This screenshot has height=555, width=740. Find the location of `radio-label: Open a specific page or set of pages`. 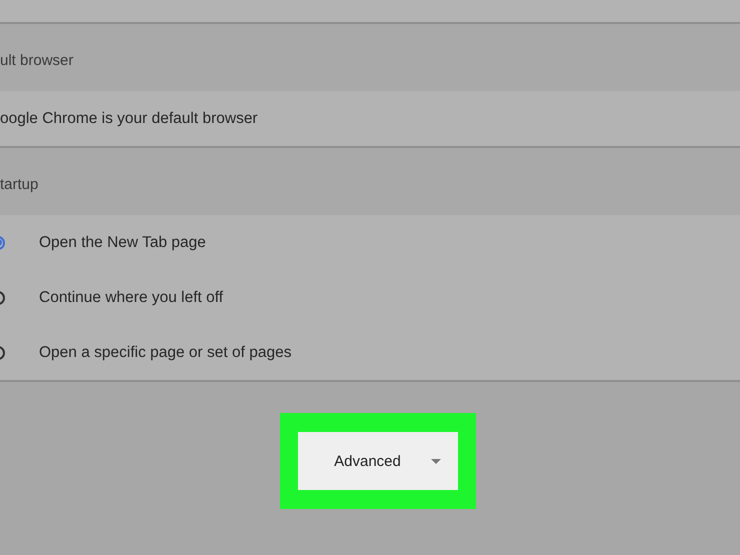

radio-label: Open a specific page or set of pages is located at coordinates (165, 353).